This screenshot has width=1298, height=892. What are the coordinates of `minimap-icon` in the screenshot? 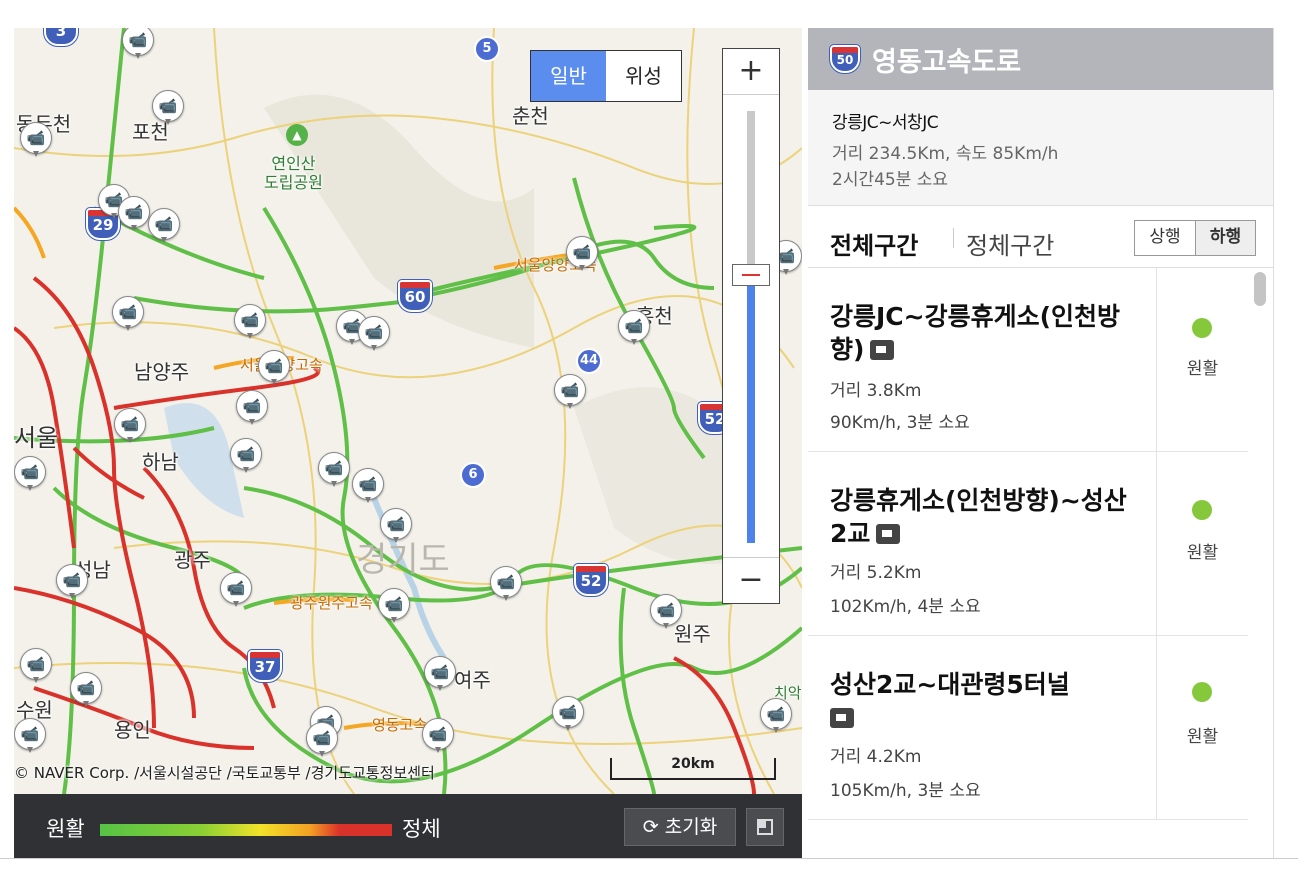 It's located at (765, 827).